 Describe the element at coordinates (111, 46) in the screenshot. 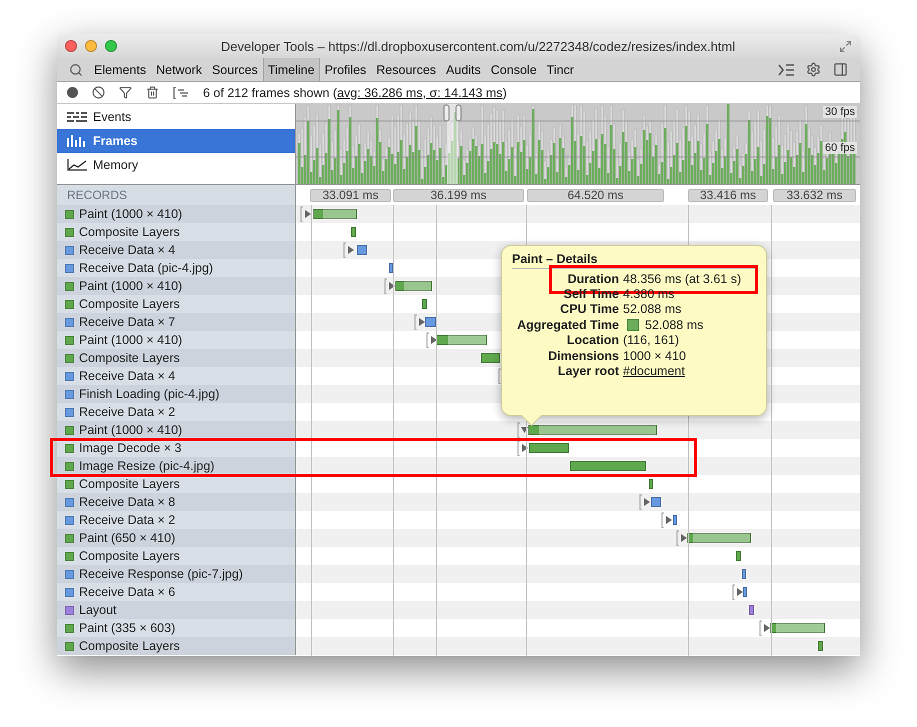

I see `zoom-button` at that location.